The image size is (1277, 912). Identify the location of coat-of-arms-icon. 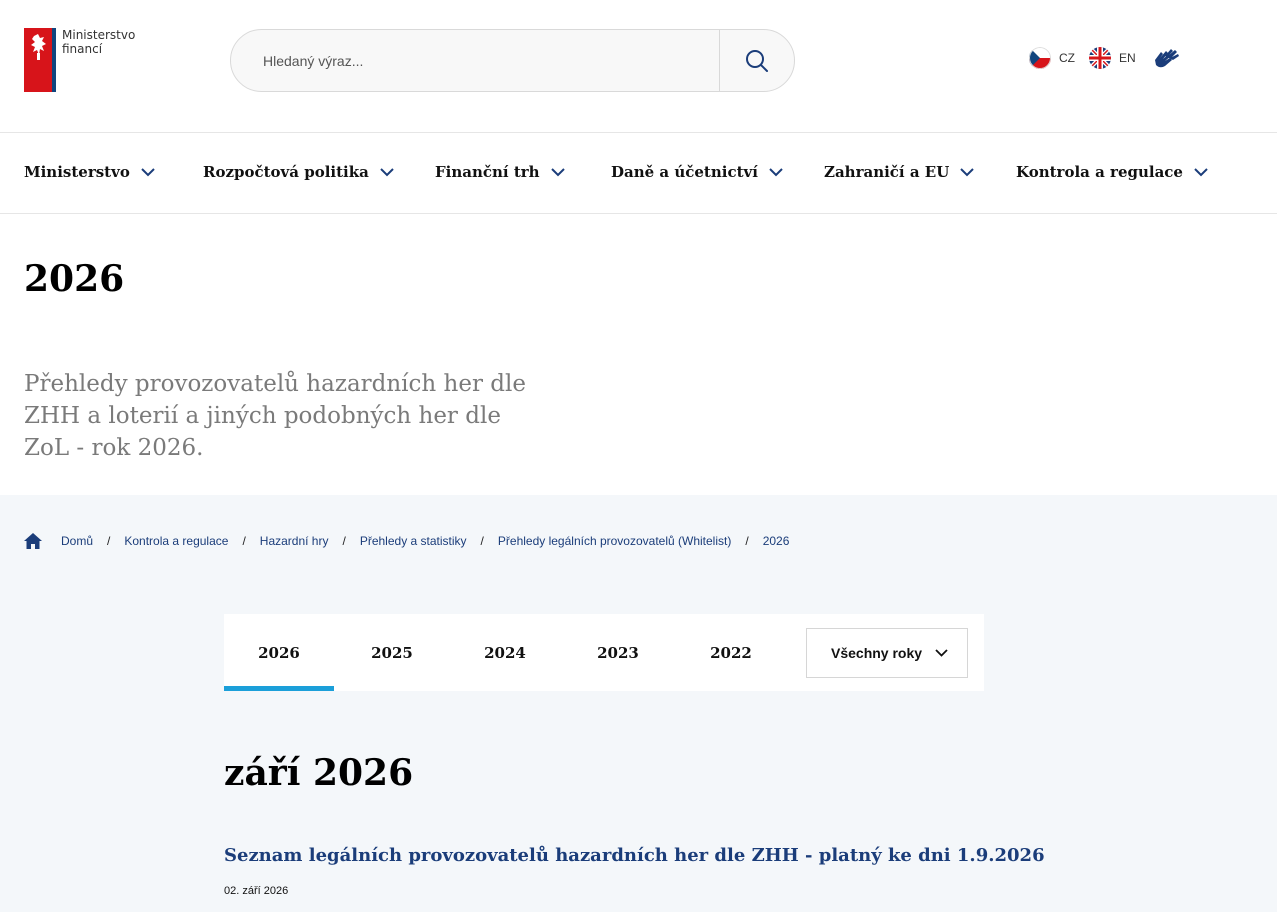
(40, 60).